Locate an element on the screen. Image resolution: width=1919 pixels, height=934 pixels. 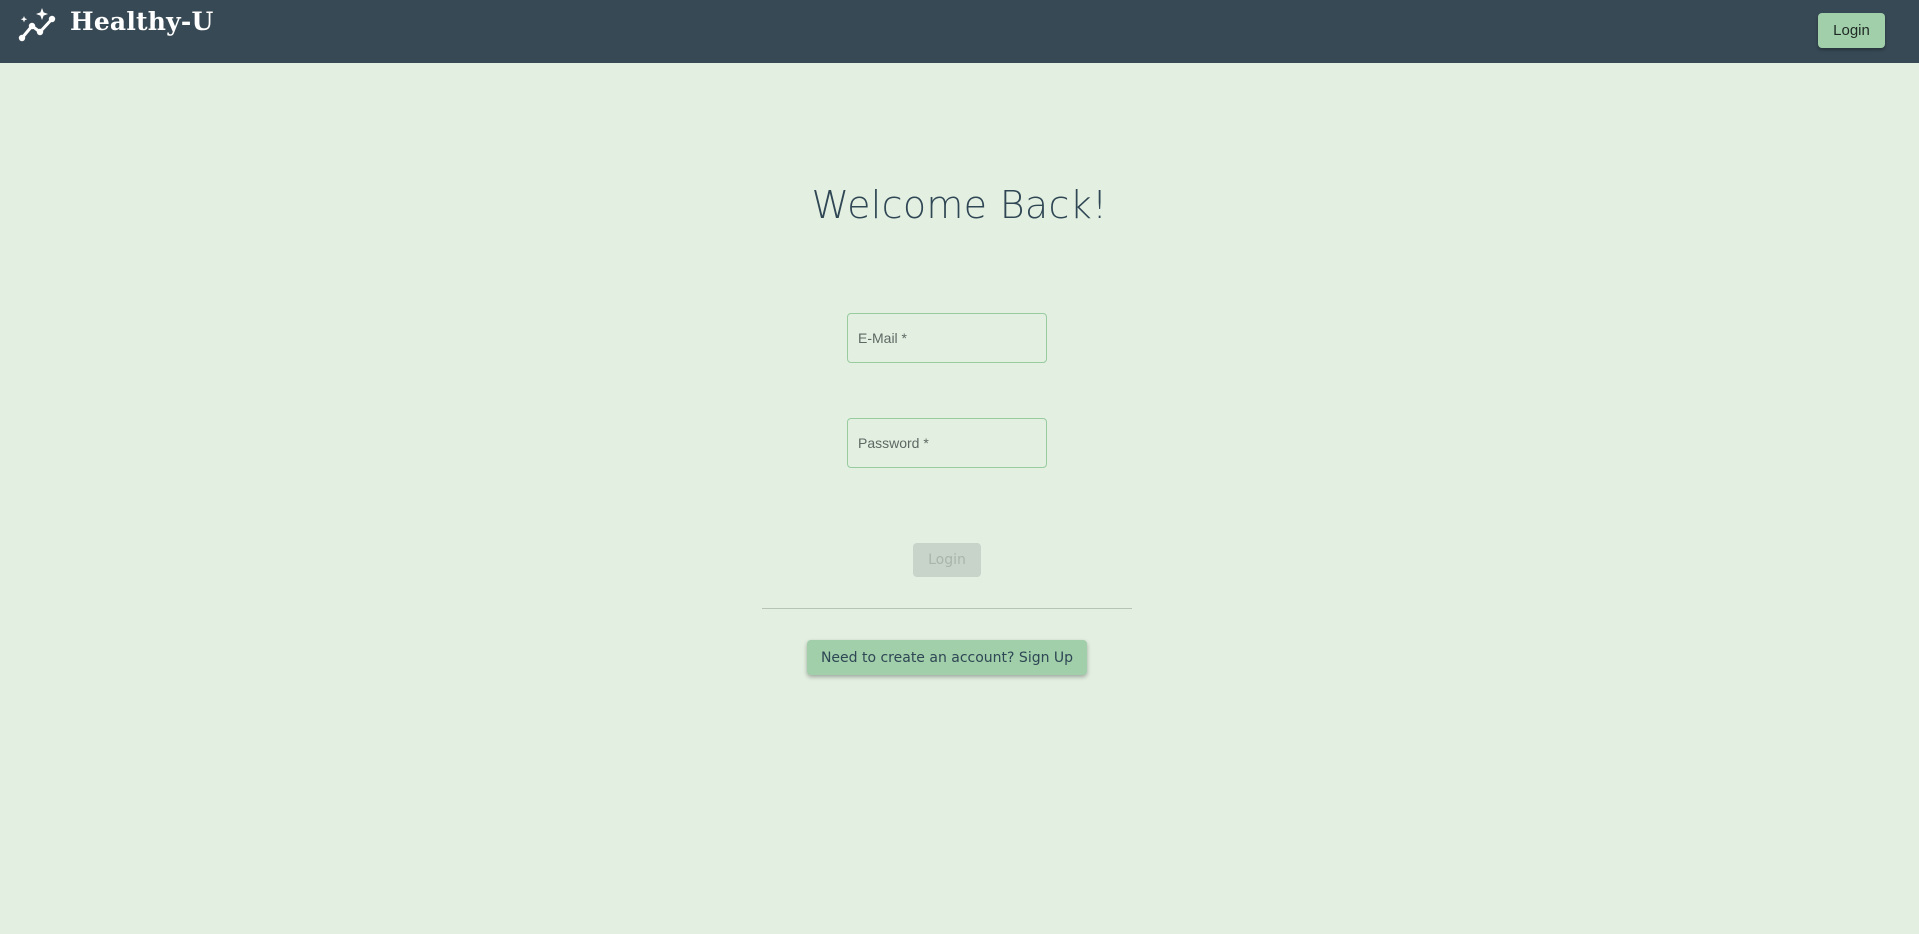
brand-logo-link: Healthy-U is located at coordinates (115, 25).